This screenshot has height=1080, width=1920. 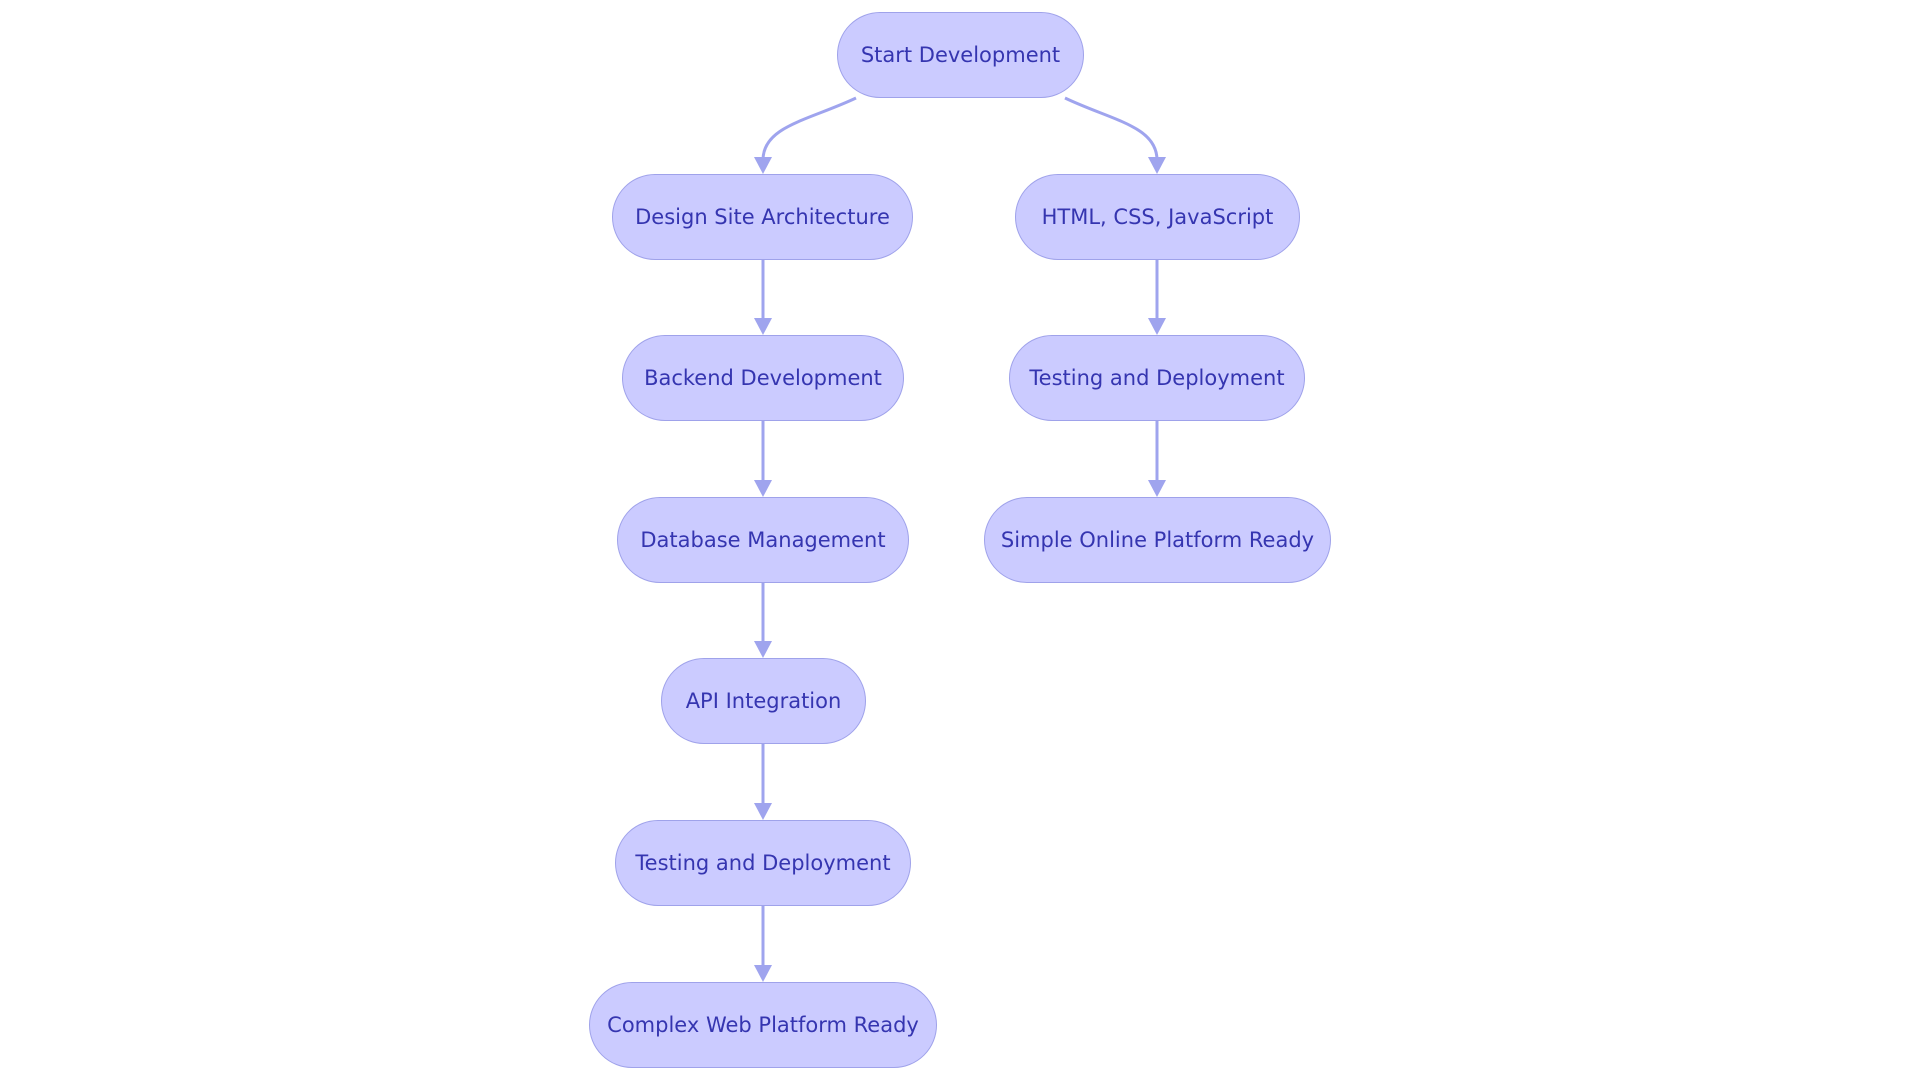 What do you see at coordinates (1111, 128) in the screenshot?
I see `edge-start-to-html` at bounding box center [1111, 128].